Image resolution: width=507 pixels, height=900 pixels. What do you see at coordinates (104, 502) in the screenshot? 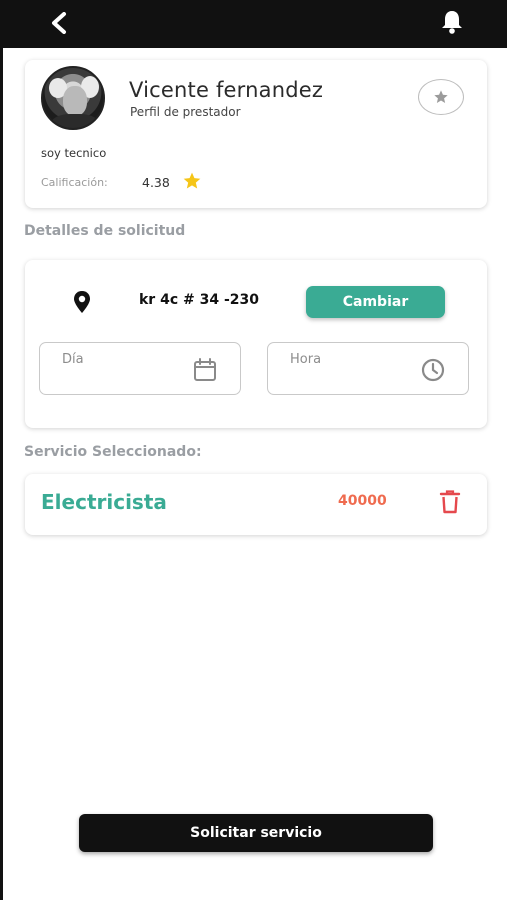
I see `service-name: Electricista` at bounding box center [104, 502].